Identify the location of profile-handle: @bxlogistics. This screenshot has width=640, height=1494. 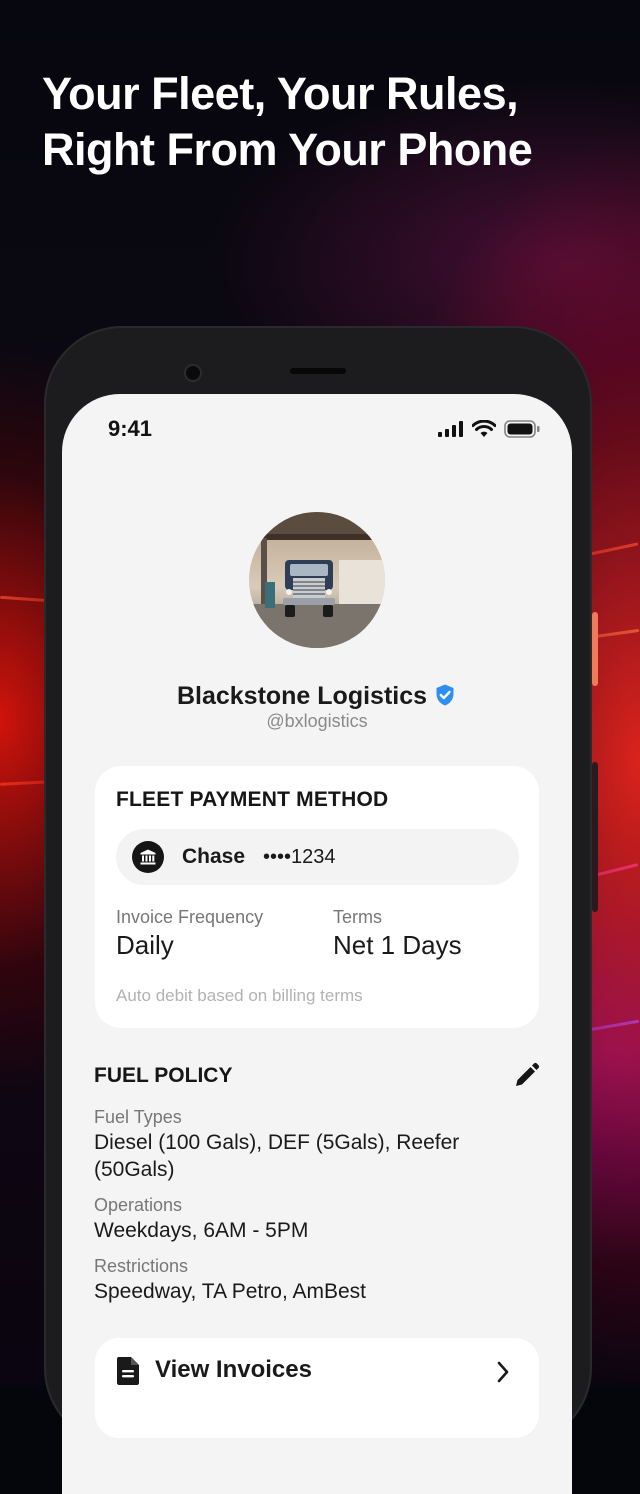
(317, 721).